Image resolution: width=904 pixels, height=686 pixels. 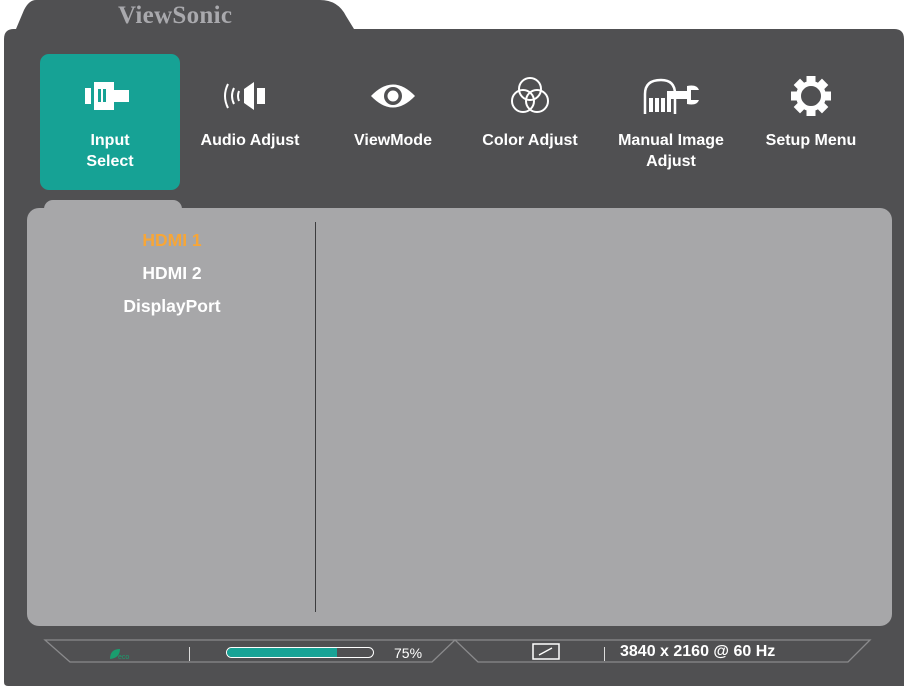 What do you see at coordinates (393, 122) in the screenshot?
I see `tab-viewmode: ViewMode` at bounding box center [393, 122].